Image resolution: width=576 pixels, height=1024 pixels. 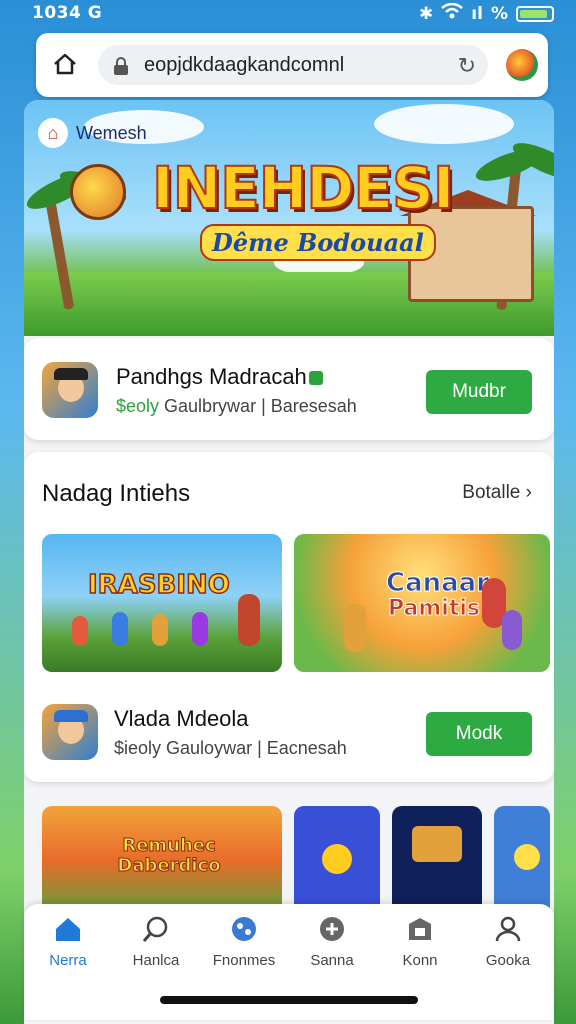 What do you see at coordinates (111, 132) in the screenshot?
I see `brand-name: Wemesh` at bounding box center [111, 132].